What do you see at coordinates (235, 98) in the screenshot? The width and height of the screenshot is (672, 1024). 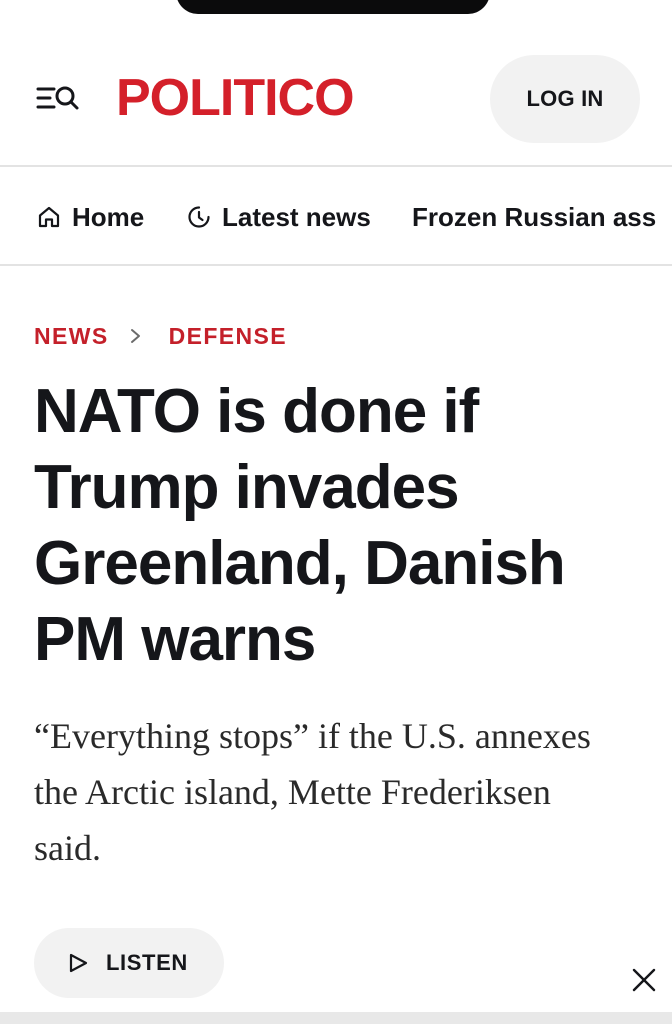 I see `politico-logo: POLITICO` at bounding box center [235, 98].